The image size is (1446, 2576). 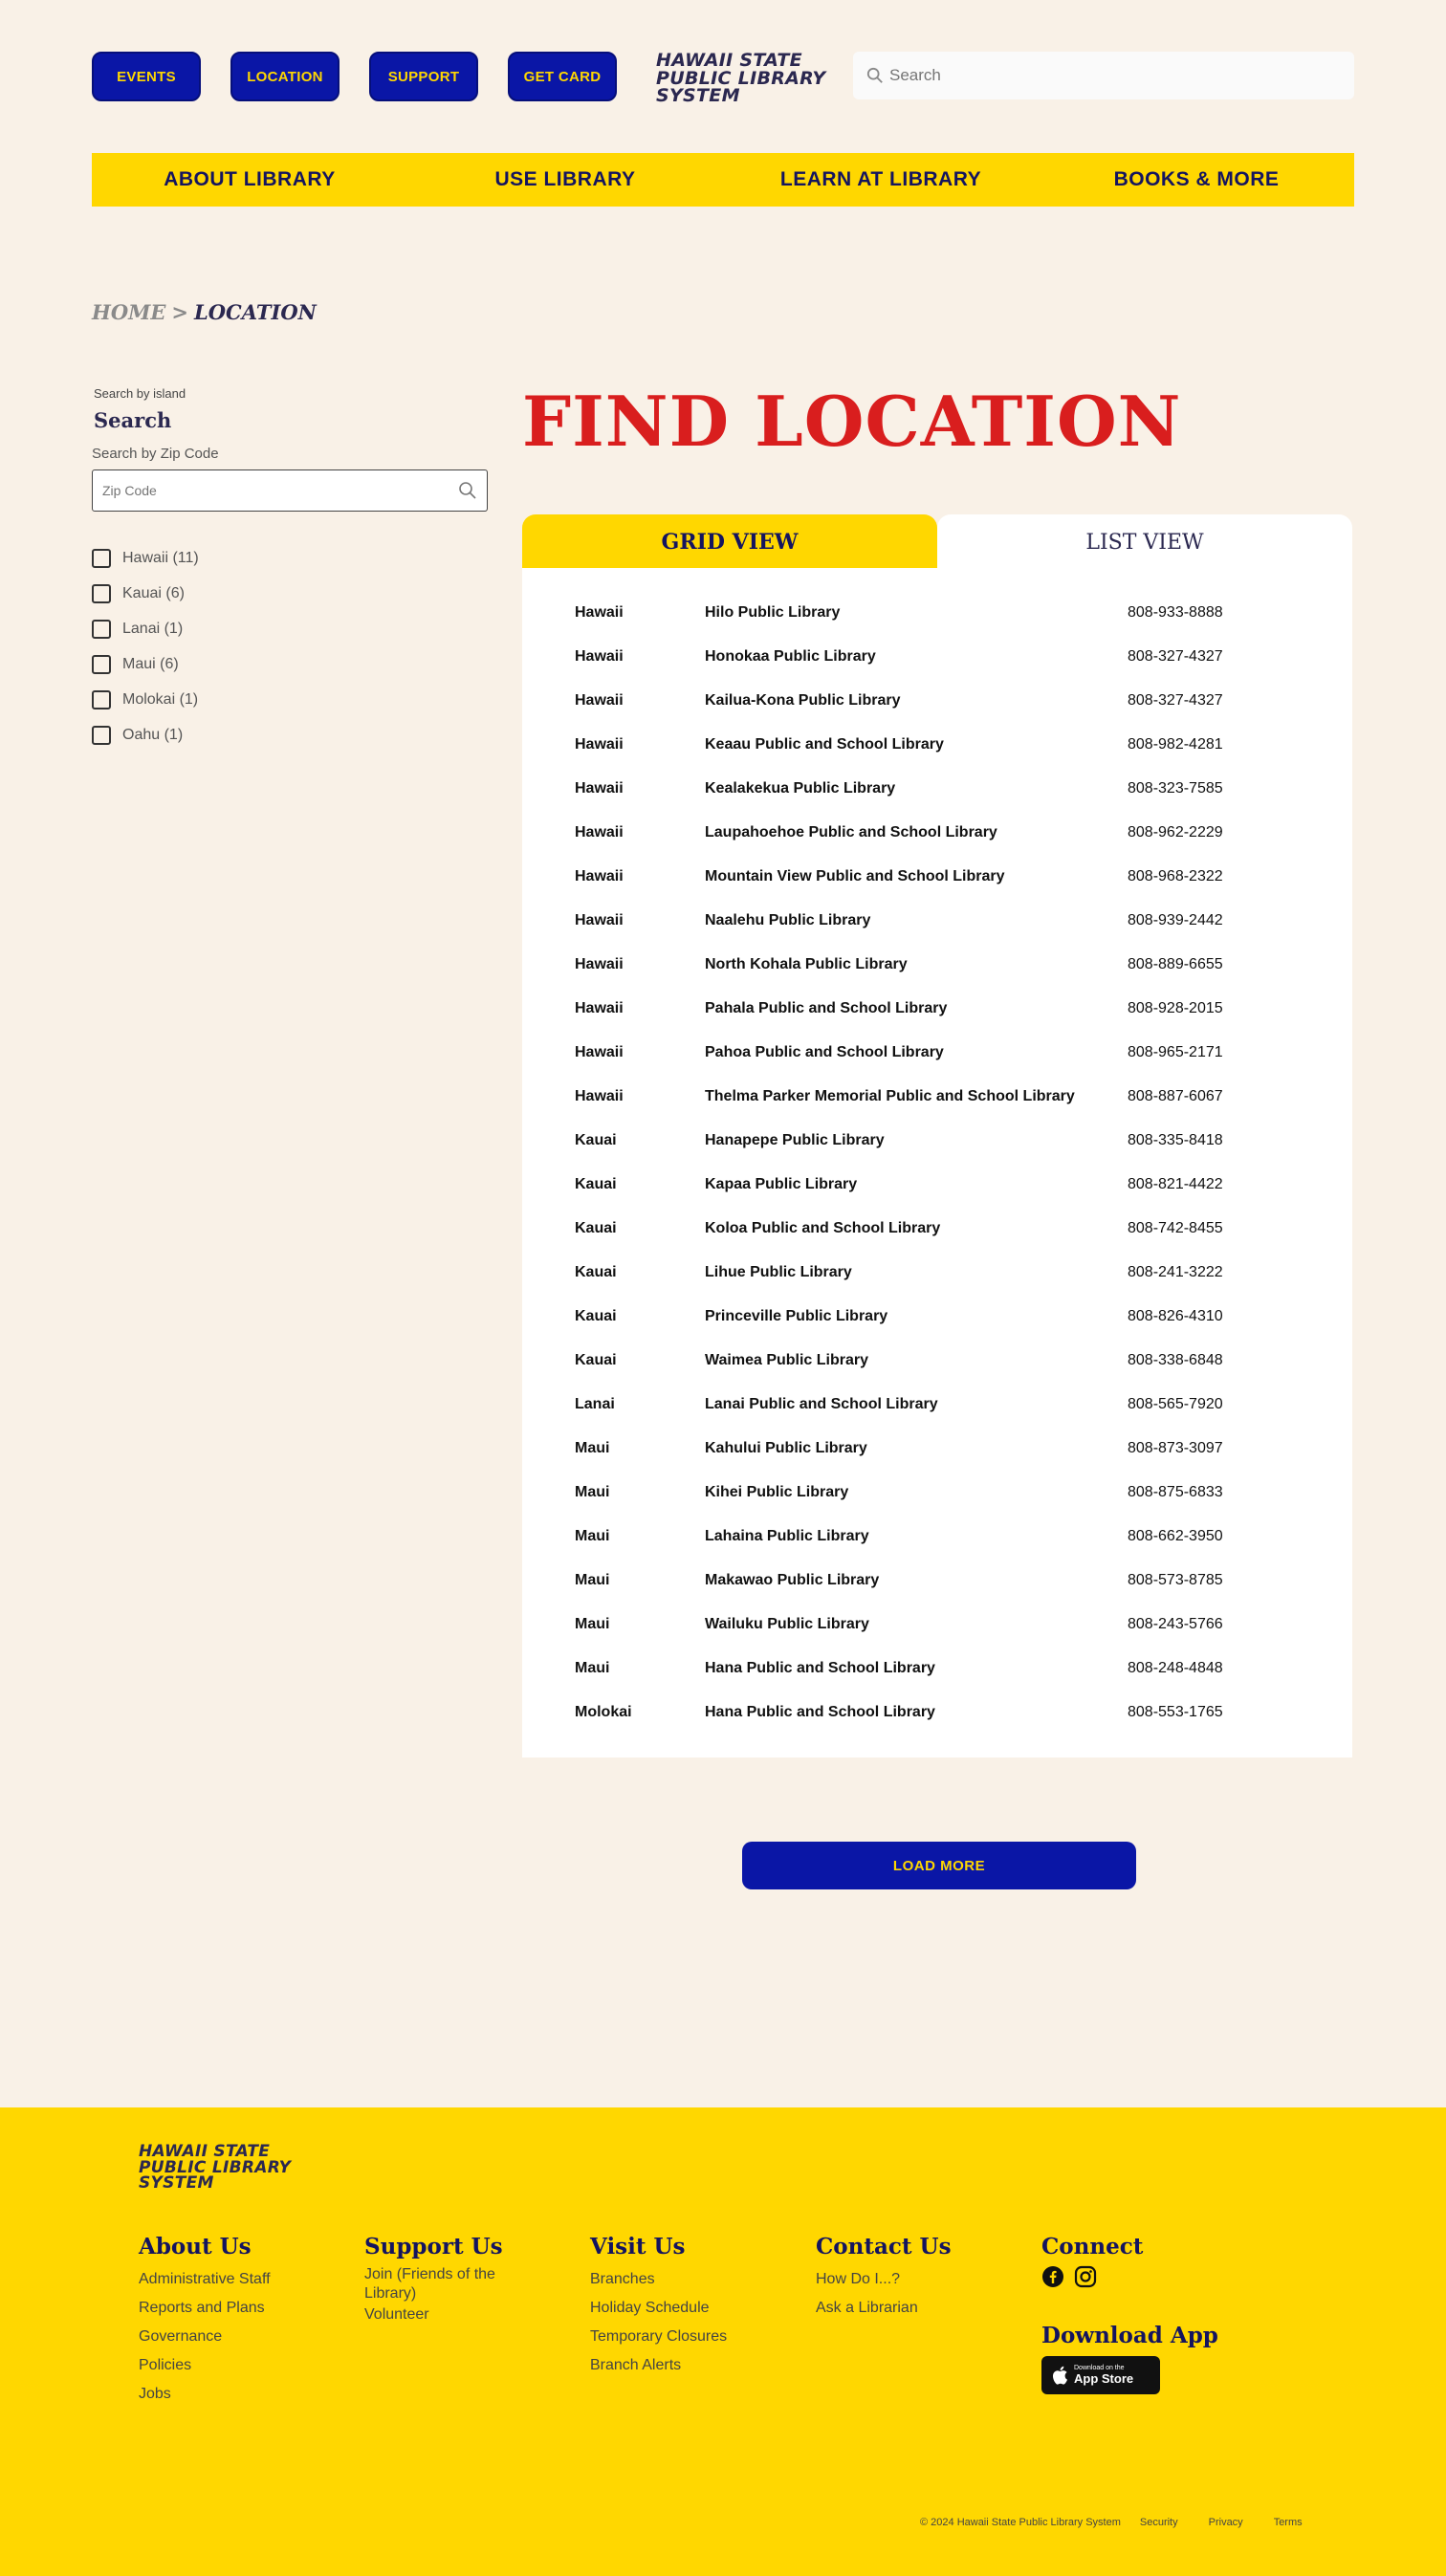 What do you see at coordinates (147, 76) in the screenshot?
I see `events-button: EVENTS` at bounding box center [147, 76].